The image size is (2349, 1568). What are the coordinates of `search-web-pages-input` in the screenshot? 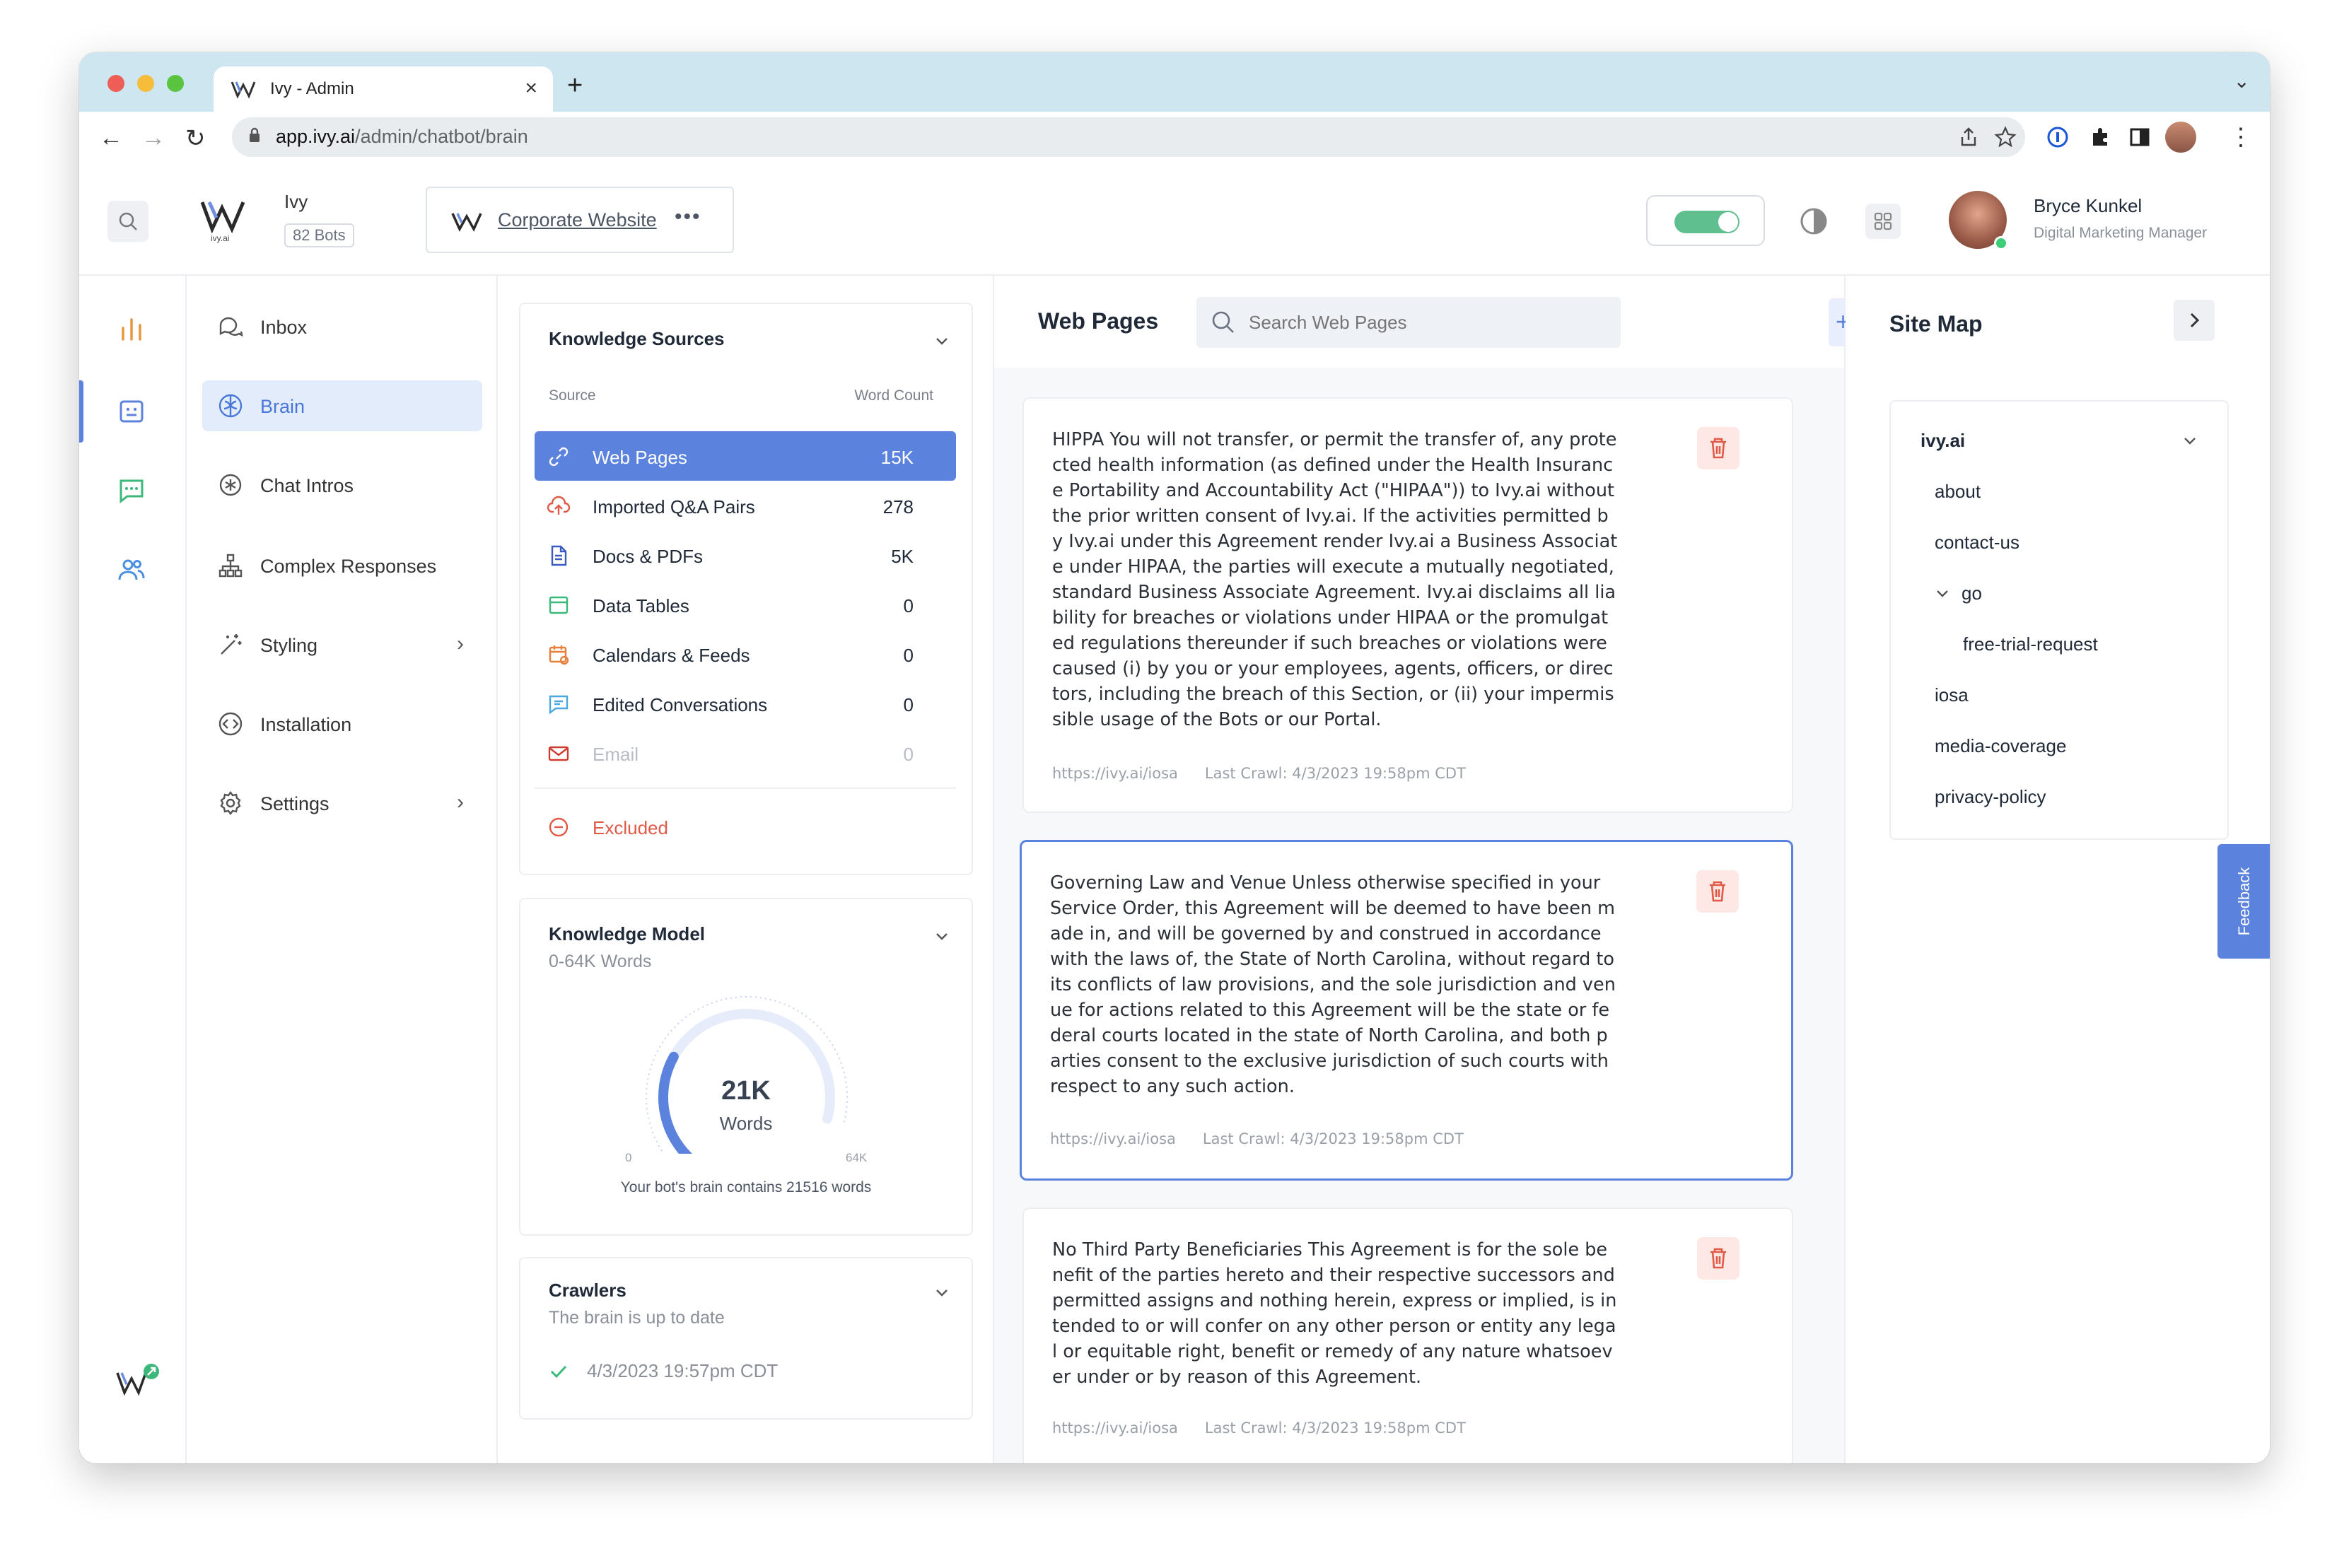 It's located at (1425, 322).